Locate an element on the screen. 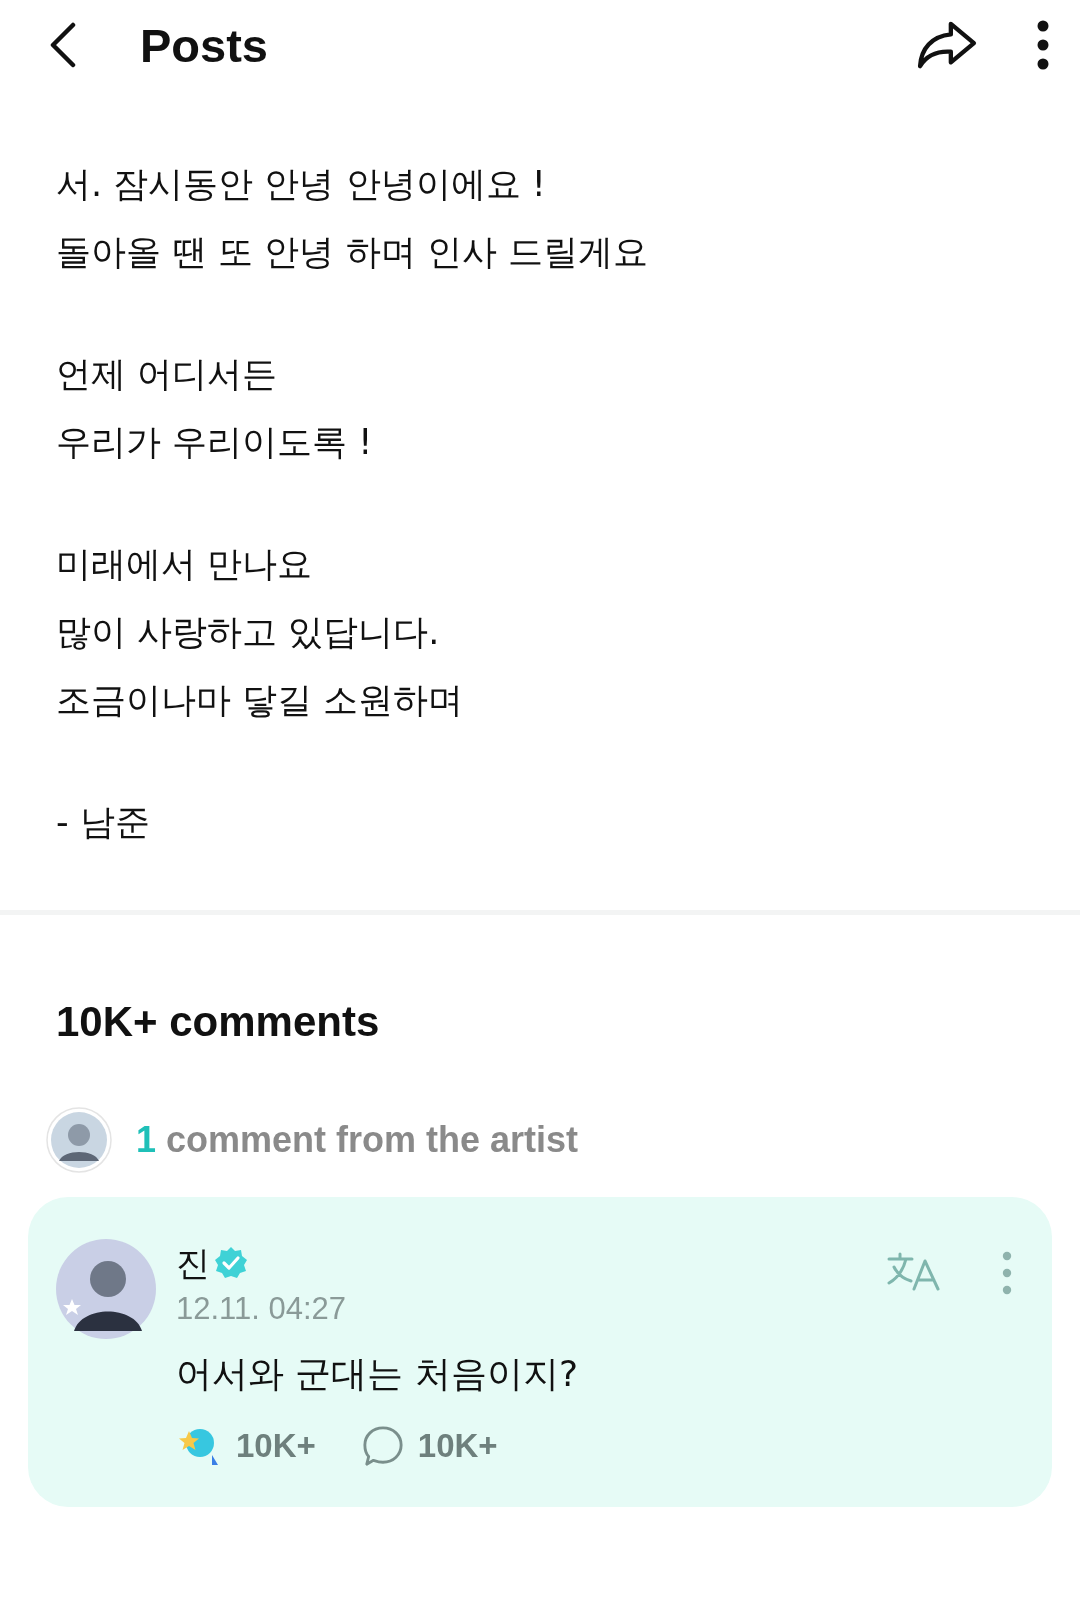 This screenshot has width=1080, height=1618. post-text-line: 조금이나마 닿길 소원하며 is located at coordinates (260, 700).